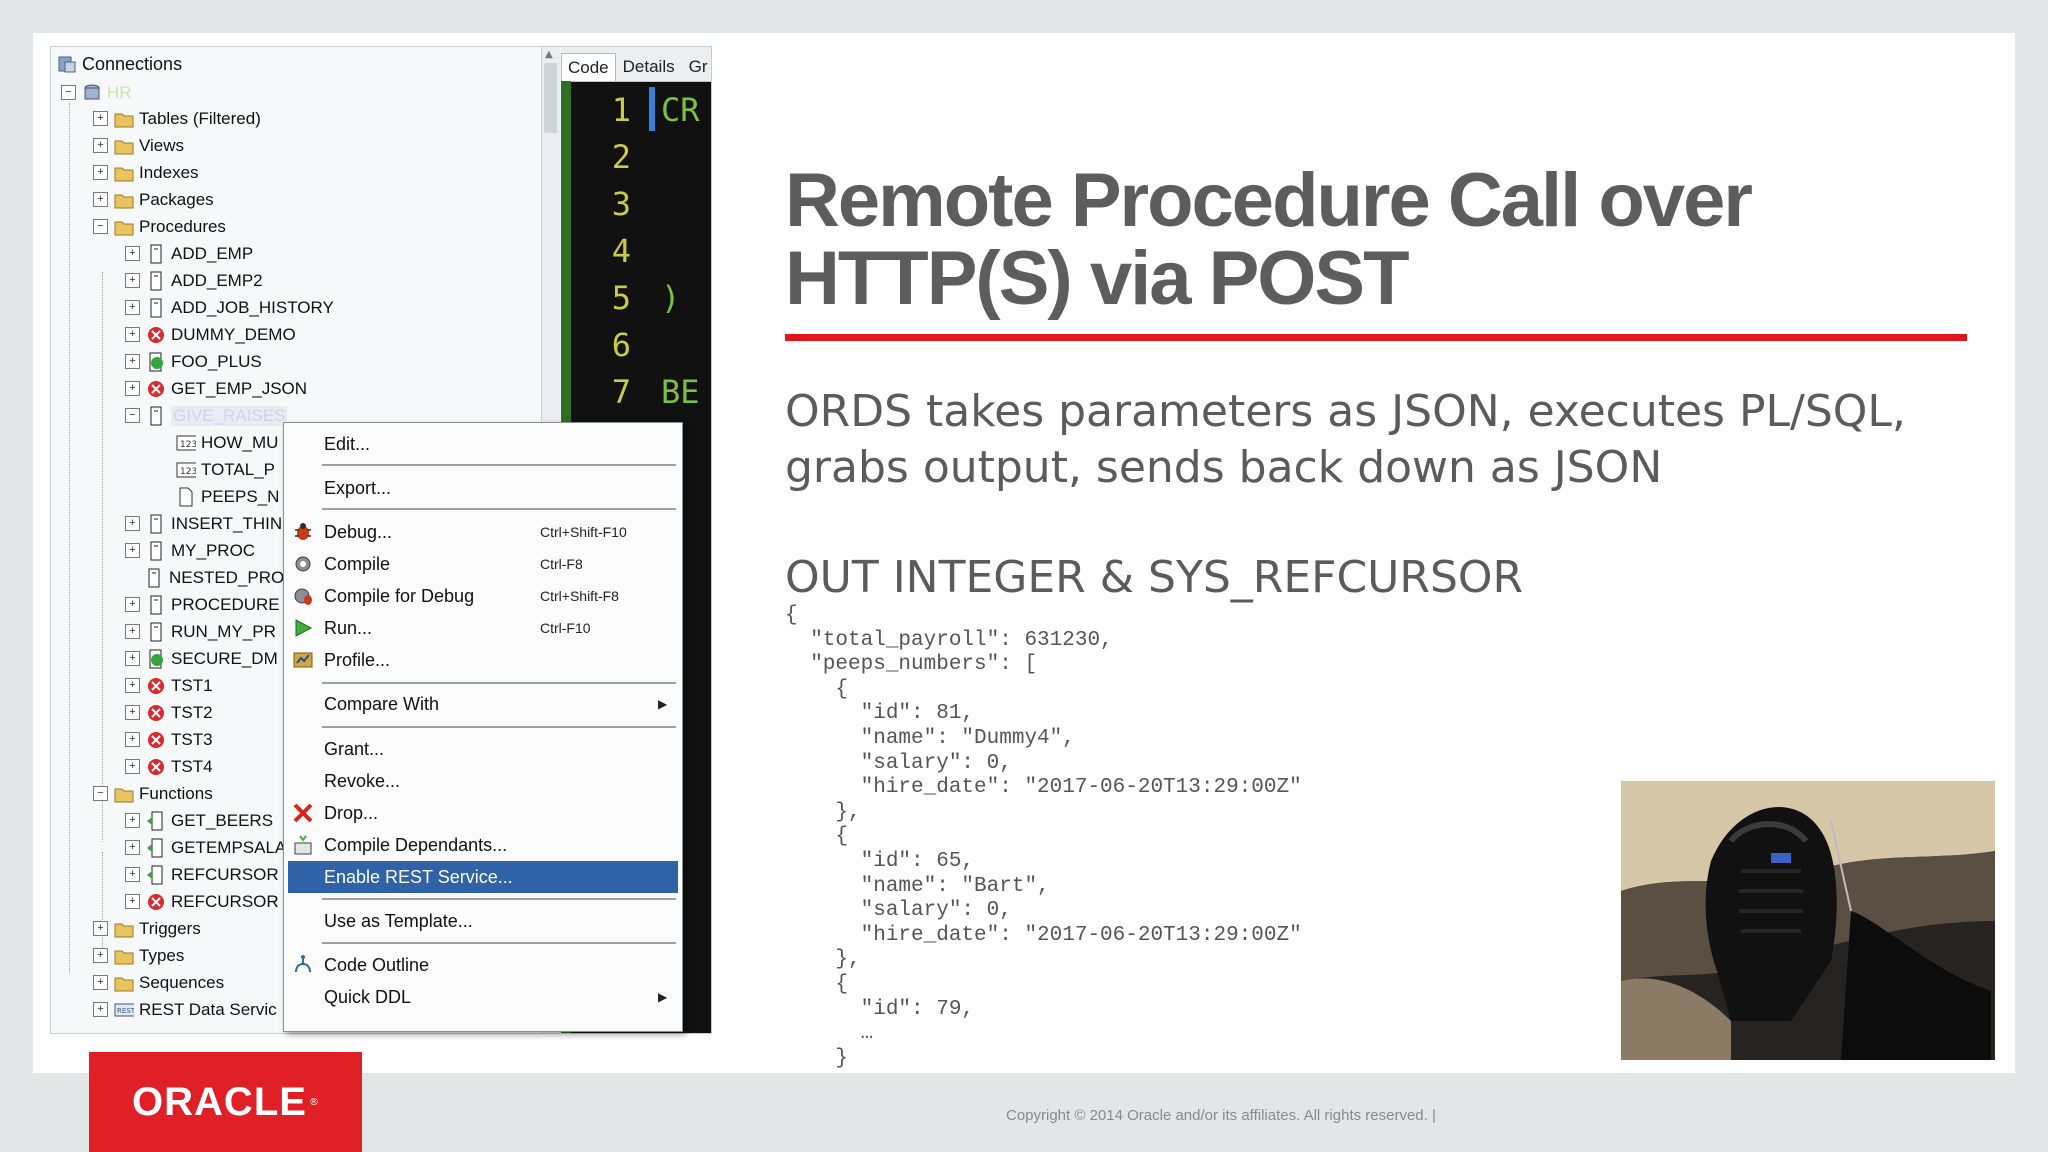  Describe the element at coordinates (138, 145) in the screenshot. I see `tree-node-views: + Views` at that location.